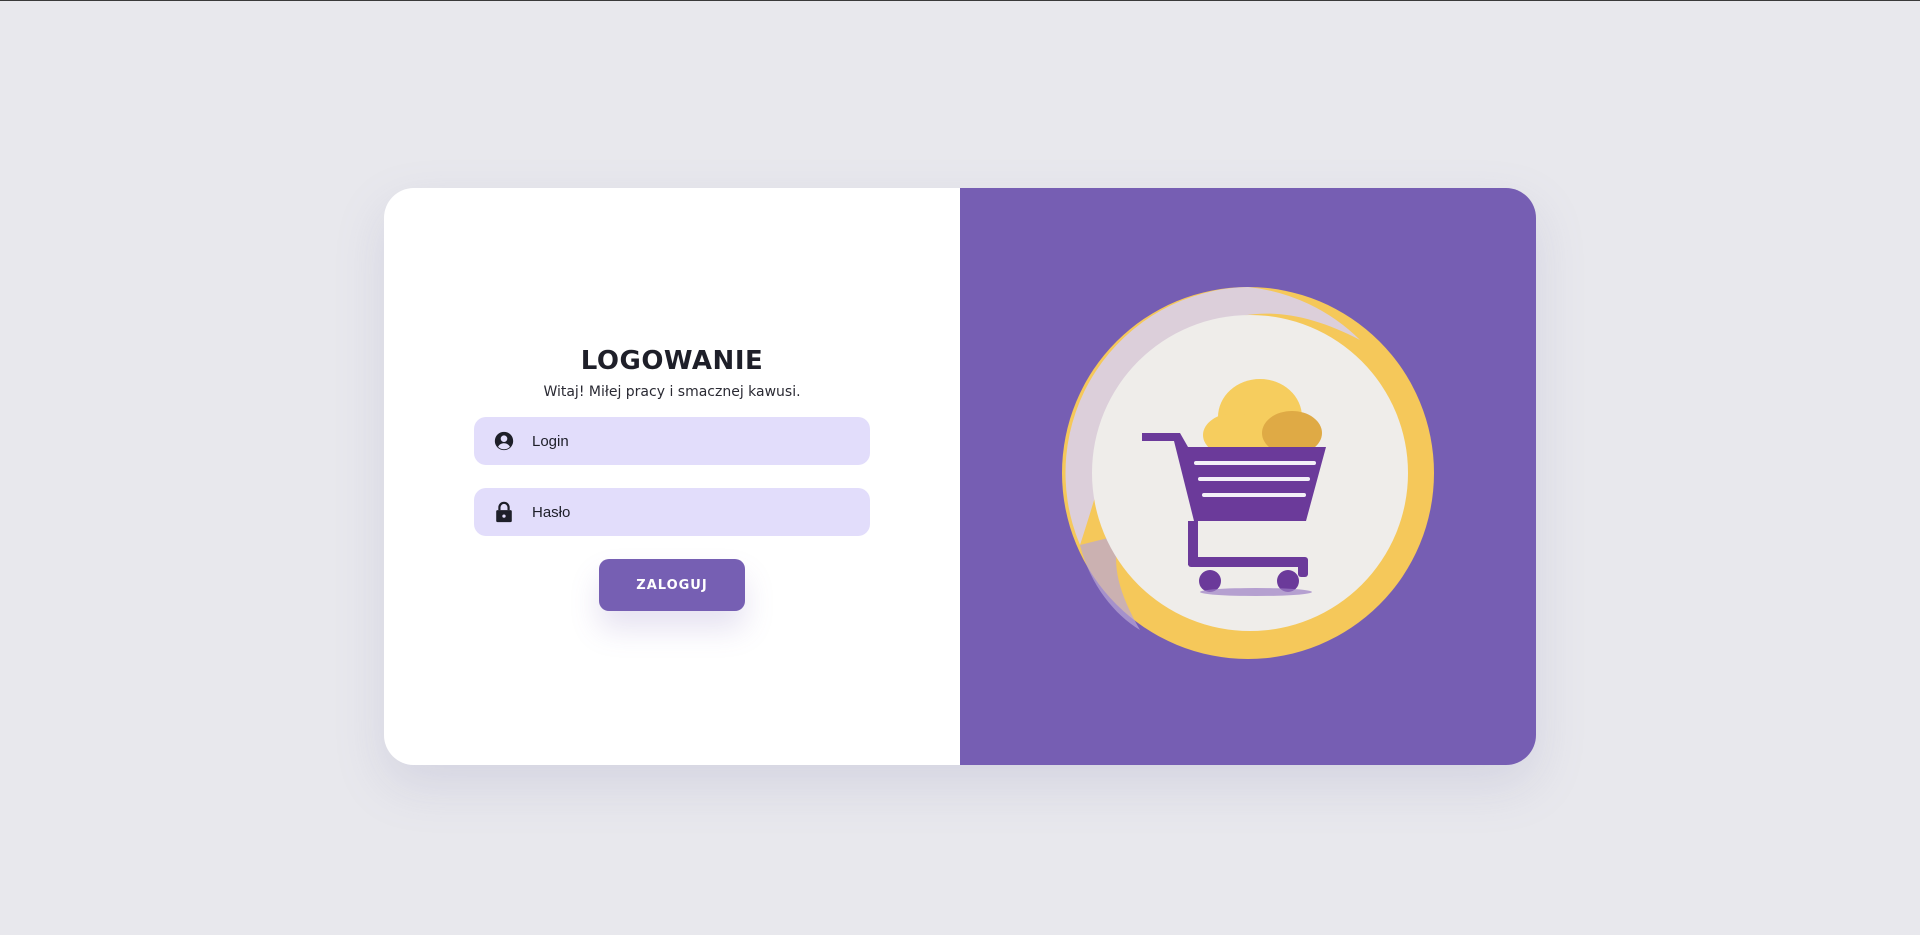 This screenshot has width=1920, height=935. Describe the element at coordinates (672, 361) in the screenshot. I see `page-title: LOGOWANIE` at that location.